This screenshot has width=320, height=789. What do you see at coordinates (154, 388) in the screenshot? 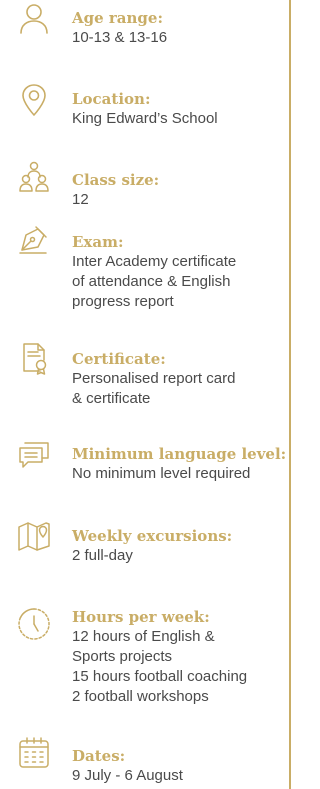
I see `detail-value: Personalised report card & certificate` at bounding box center [154, 388].